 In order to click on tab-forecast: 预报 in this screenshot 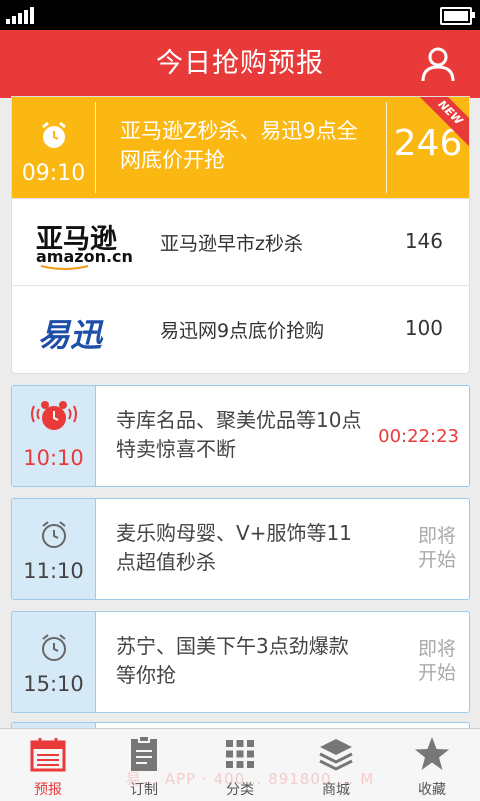, I will do `click(48, 765)`.